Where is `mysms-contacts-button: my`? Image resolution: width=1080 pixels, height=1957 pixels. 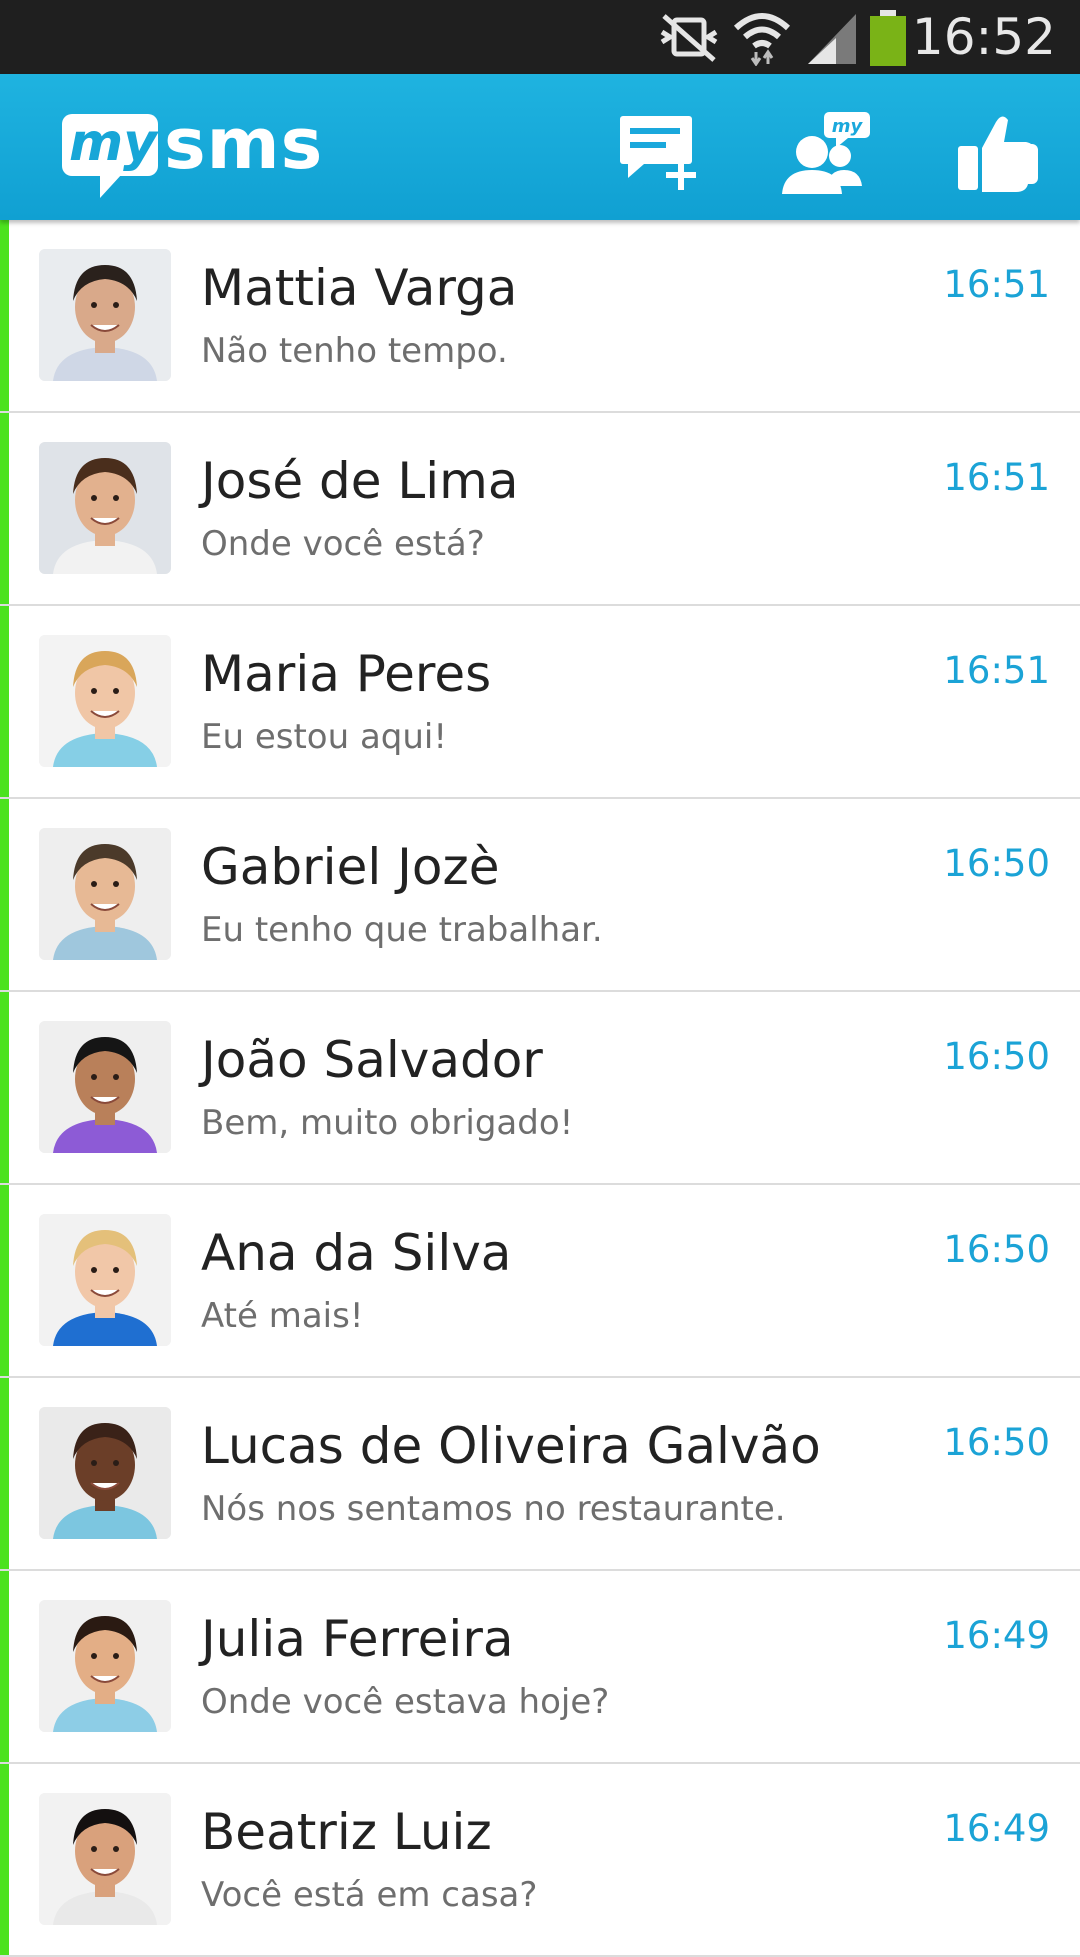
mysms-contacts-button: my is located at coordinates (826, 153).